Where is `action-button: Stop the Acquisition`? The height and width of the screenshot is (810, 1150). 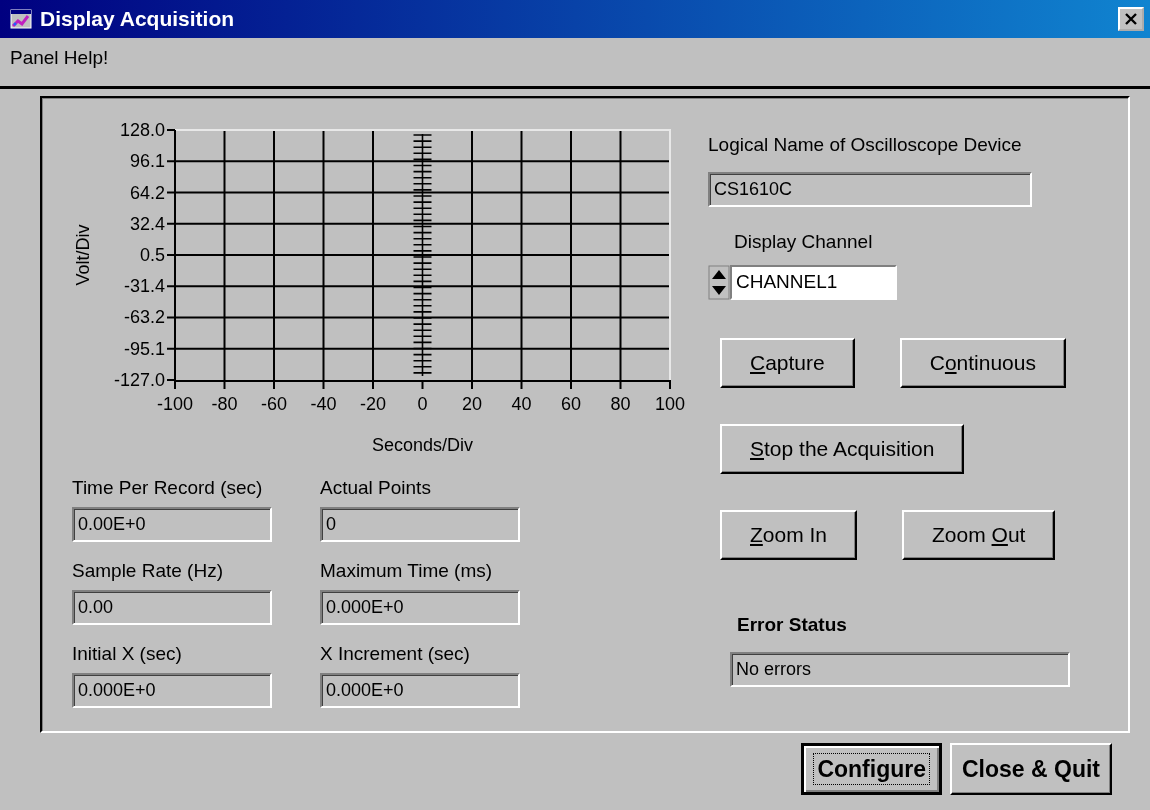 action-button: Stop the Acquisition is located at coordinates (842, 449).